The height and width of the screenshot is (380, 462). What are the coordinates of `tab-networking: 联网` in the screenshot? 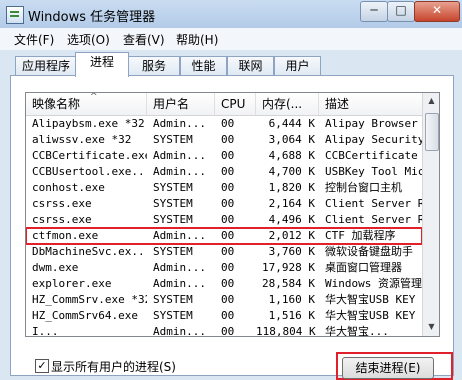 It's located at (250, 66).